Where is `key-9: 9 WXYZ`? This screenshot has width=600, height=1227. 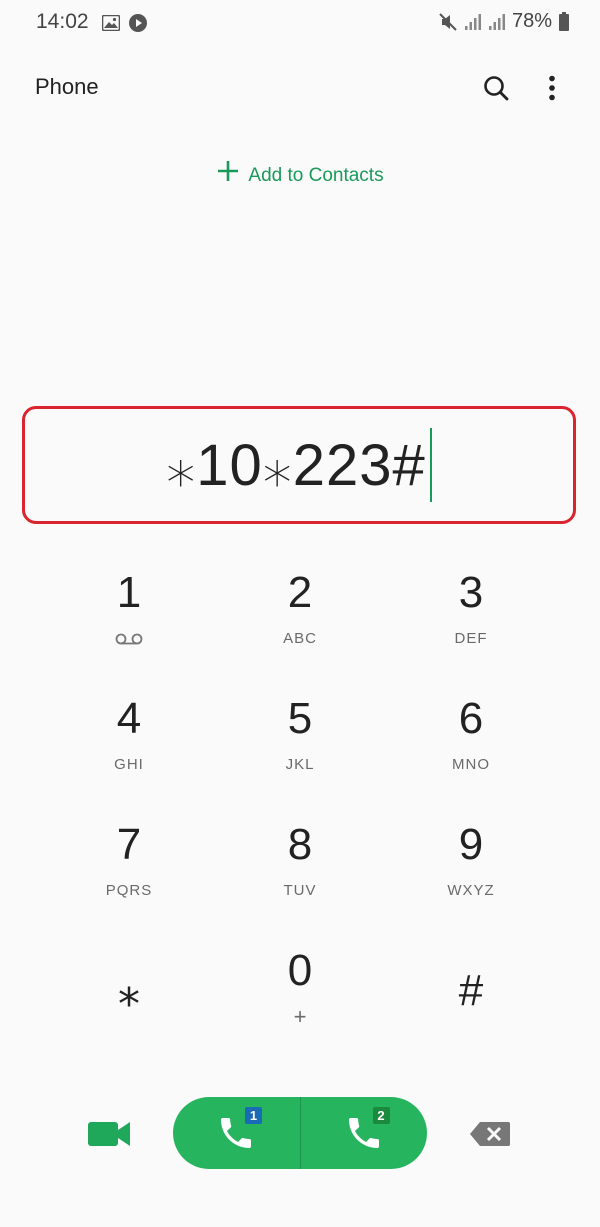
key-9: 9 WXYZ is located at coordinates (471, 875).